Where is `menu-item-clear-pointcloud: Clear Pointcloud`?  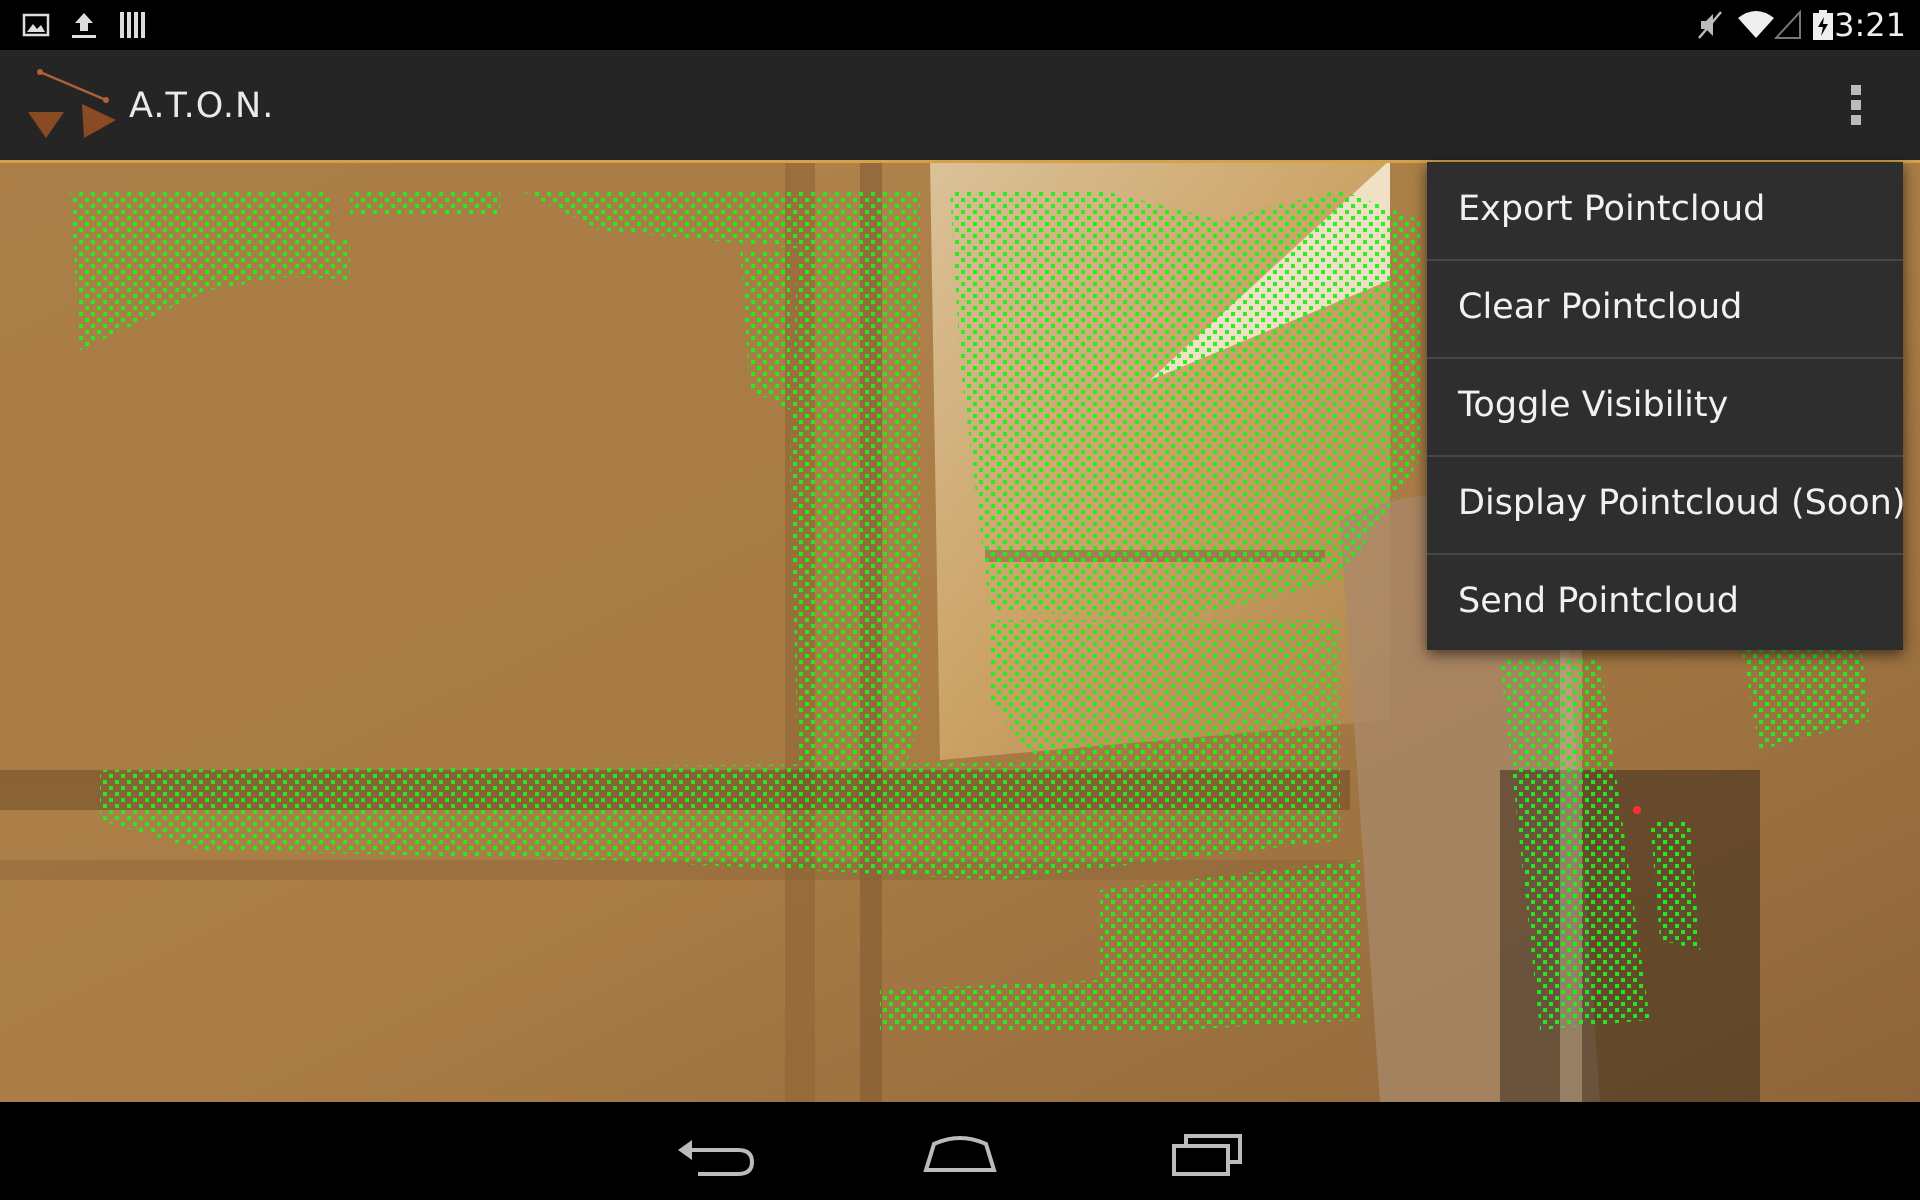
menu-item-clear-pointcloud: Clear Pointcloud is located at coordinates (1665, 308).